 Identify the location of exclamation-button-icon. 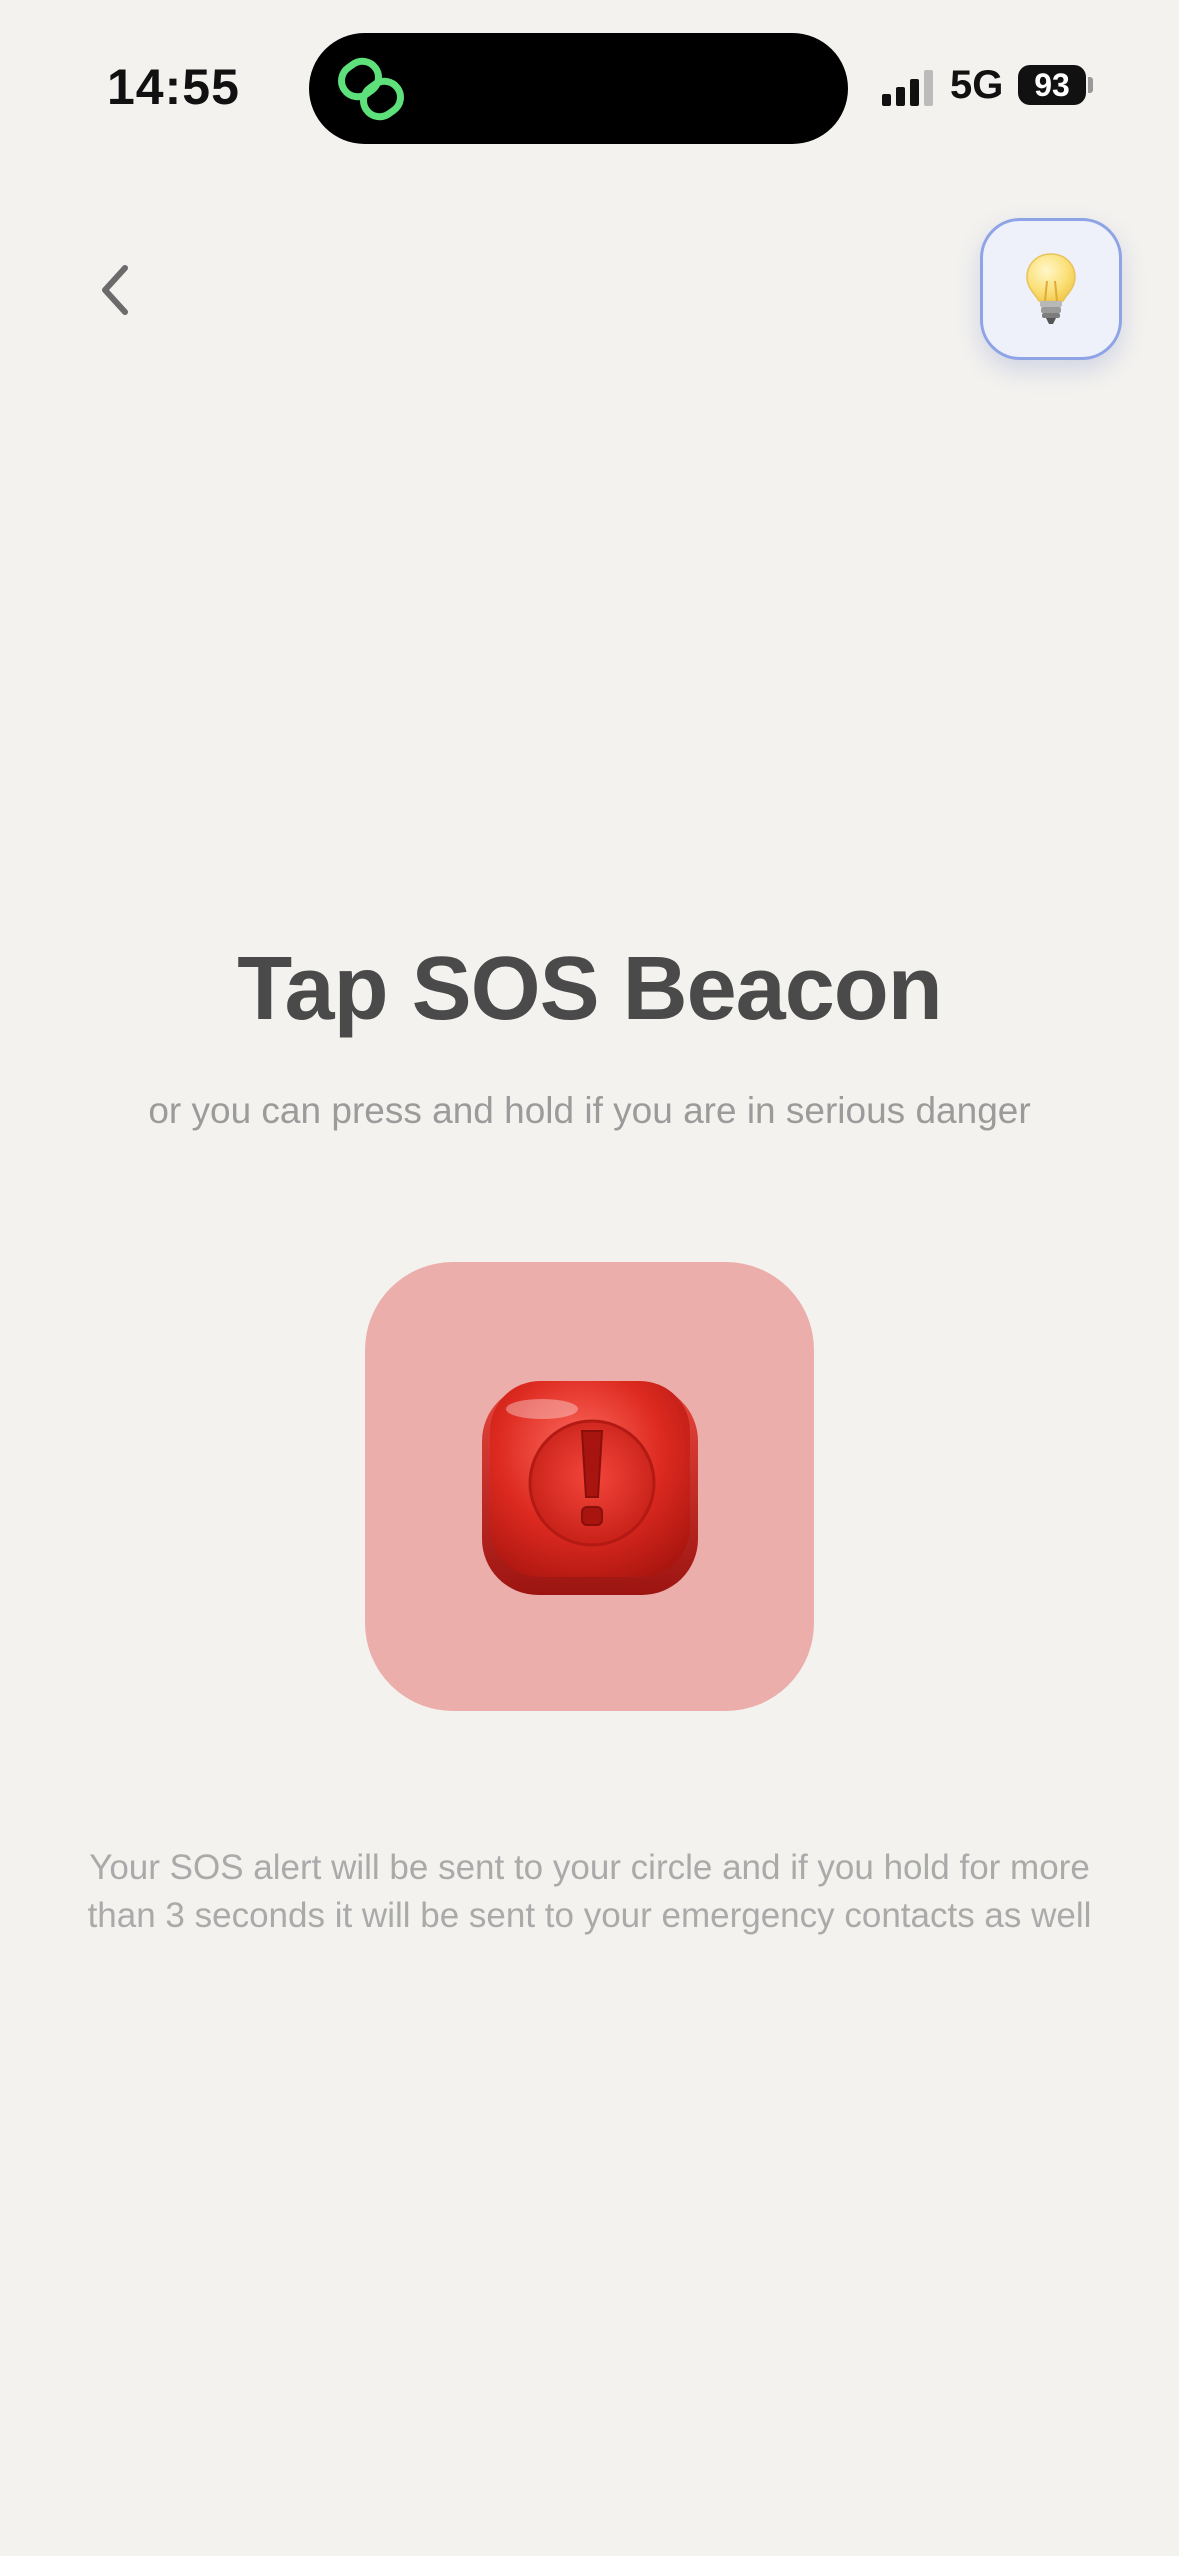
(589, 1487).